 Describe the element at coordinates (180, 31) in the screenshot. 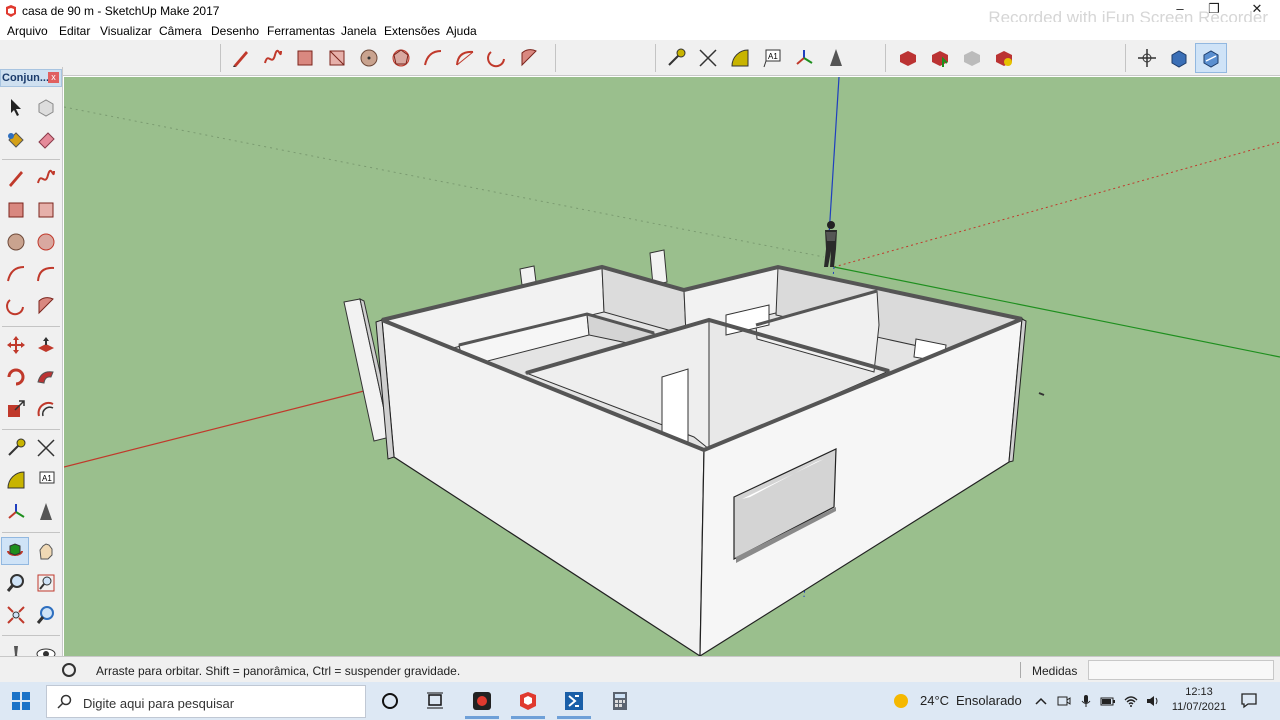

I see `menu-camera: Câmera` at that location.